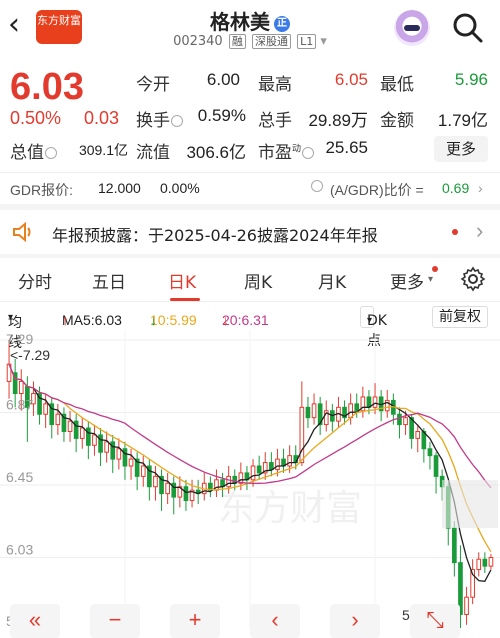  Describe the element at coordinates (102, 118) in the screenshot. I see `change-amount: 0.03` at that location.